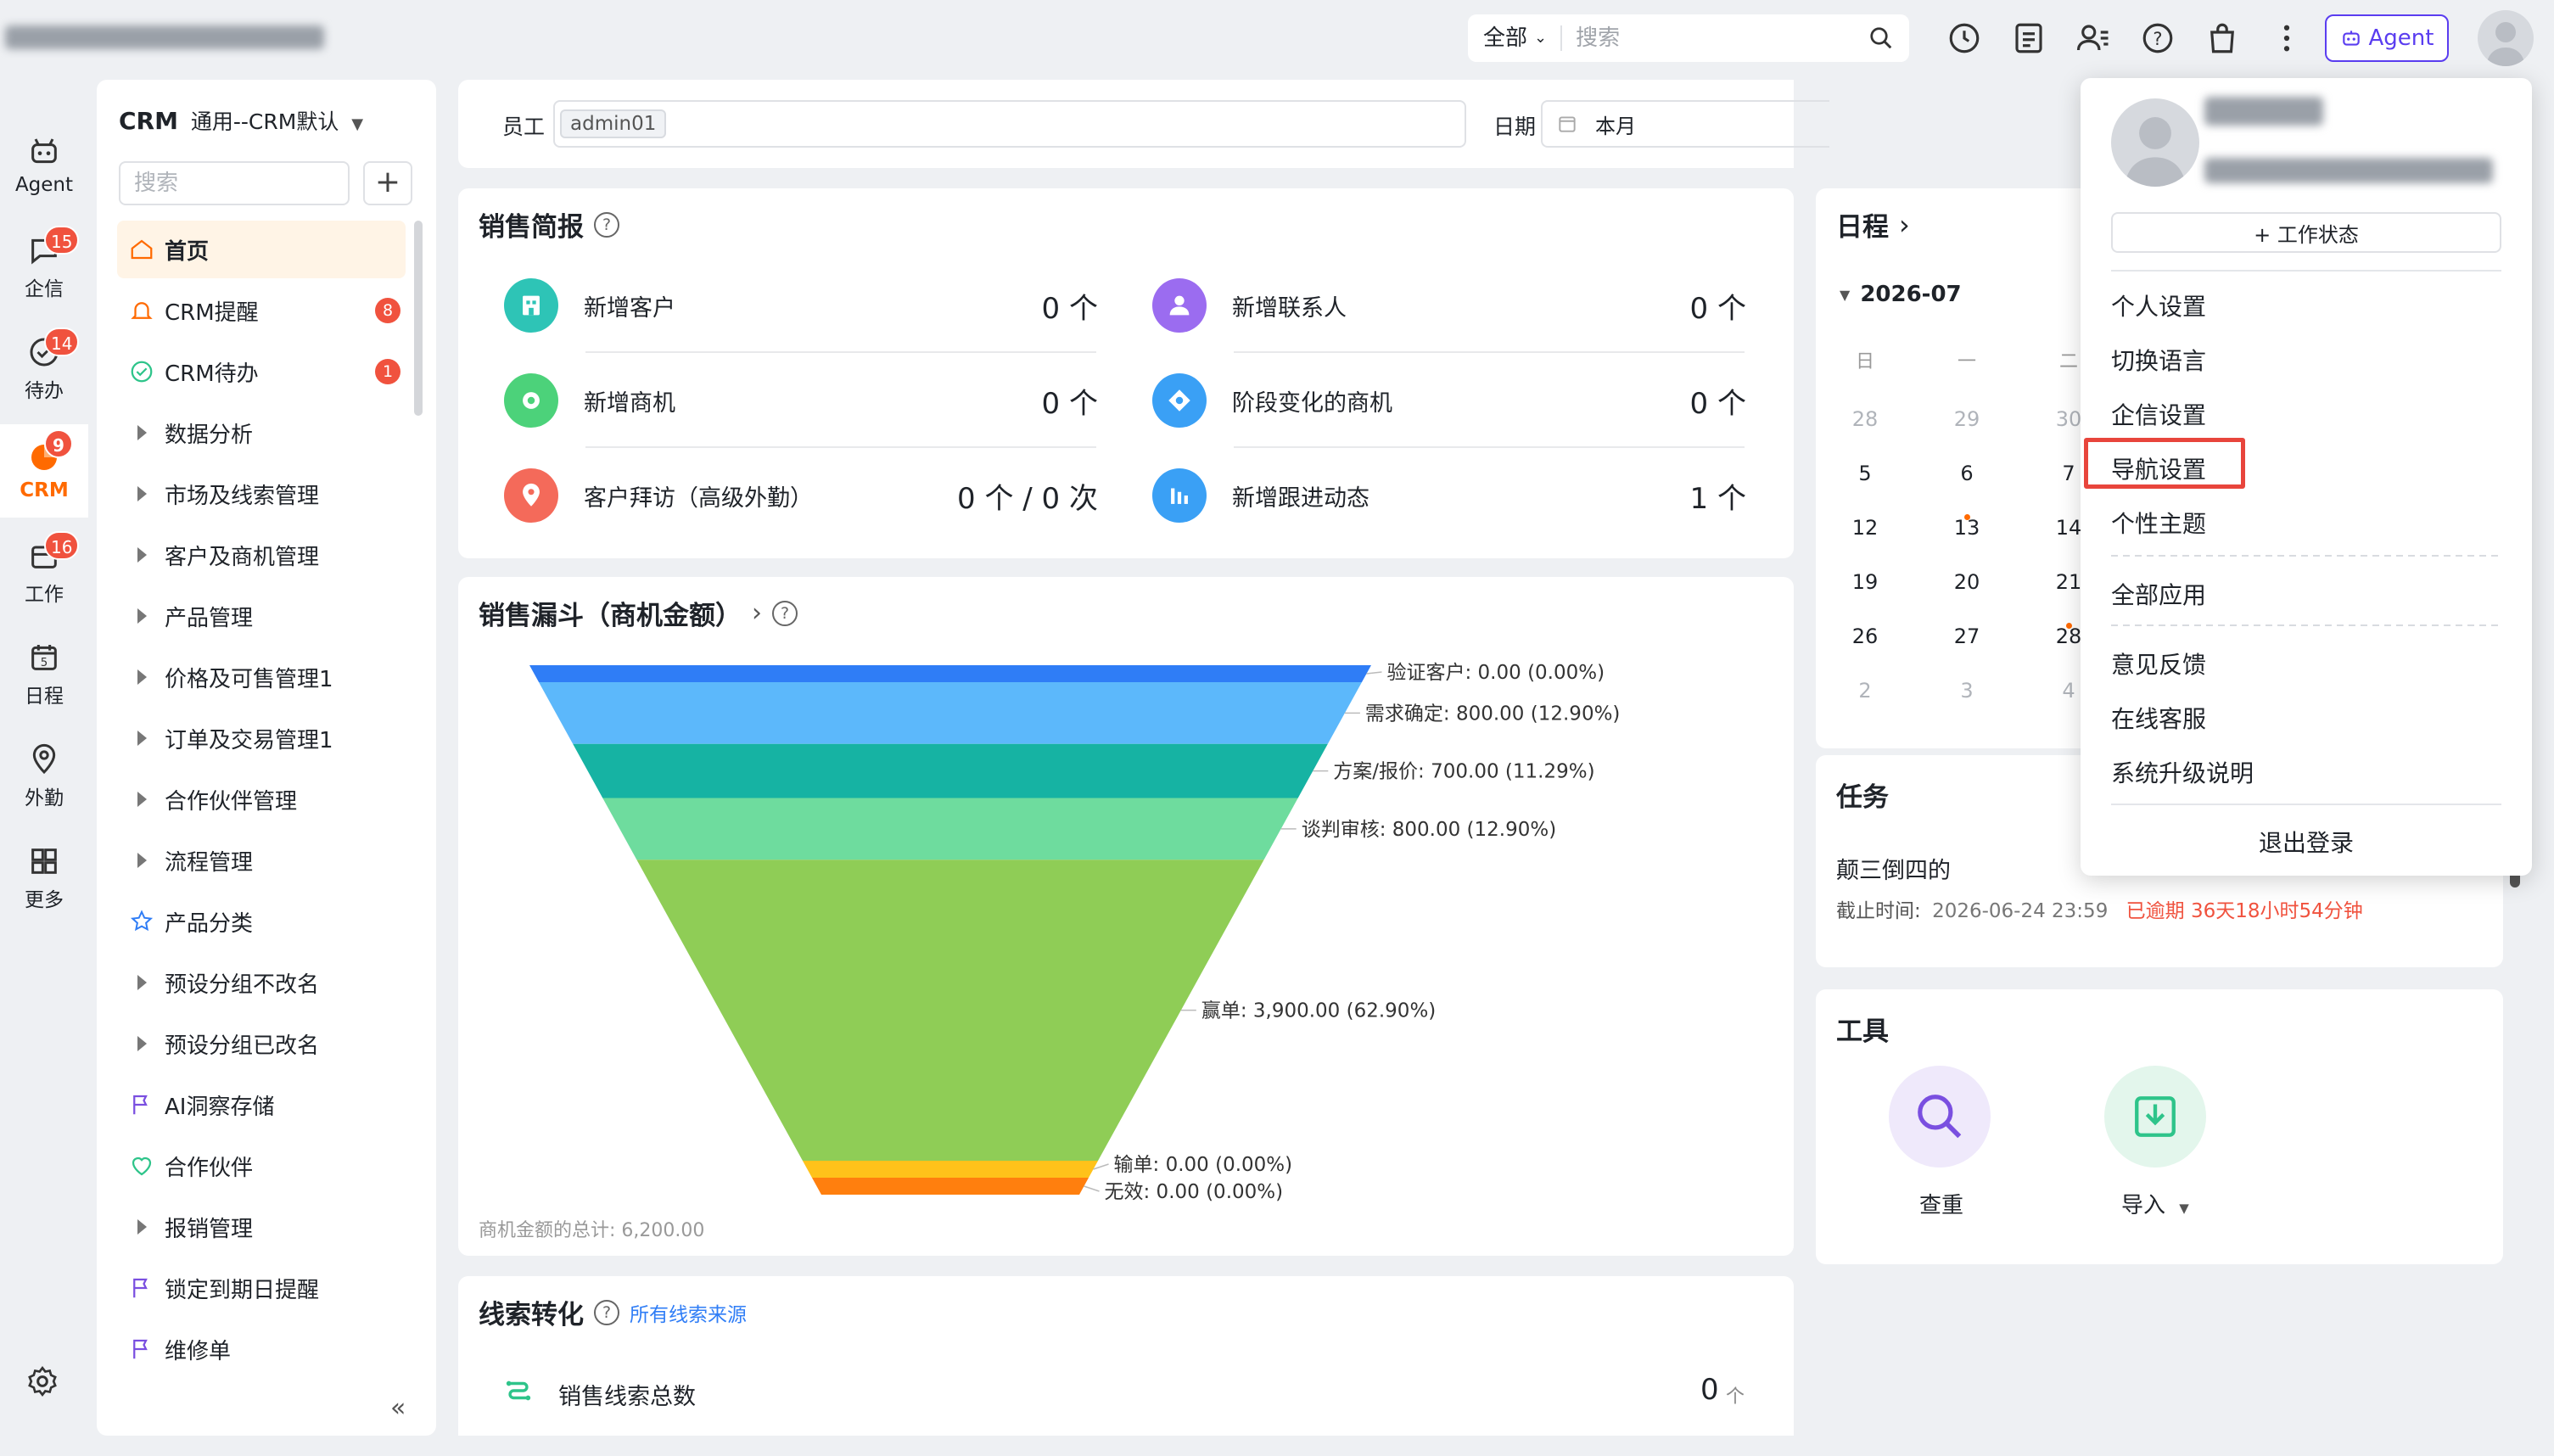  What do you see at coordinates (261, 1166) in the screenshot?
I see `sidebar-item: 合作伙伴` at bounding box center [261, 1166].